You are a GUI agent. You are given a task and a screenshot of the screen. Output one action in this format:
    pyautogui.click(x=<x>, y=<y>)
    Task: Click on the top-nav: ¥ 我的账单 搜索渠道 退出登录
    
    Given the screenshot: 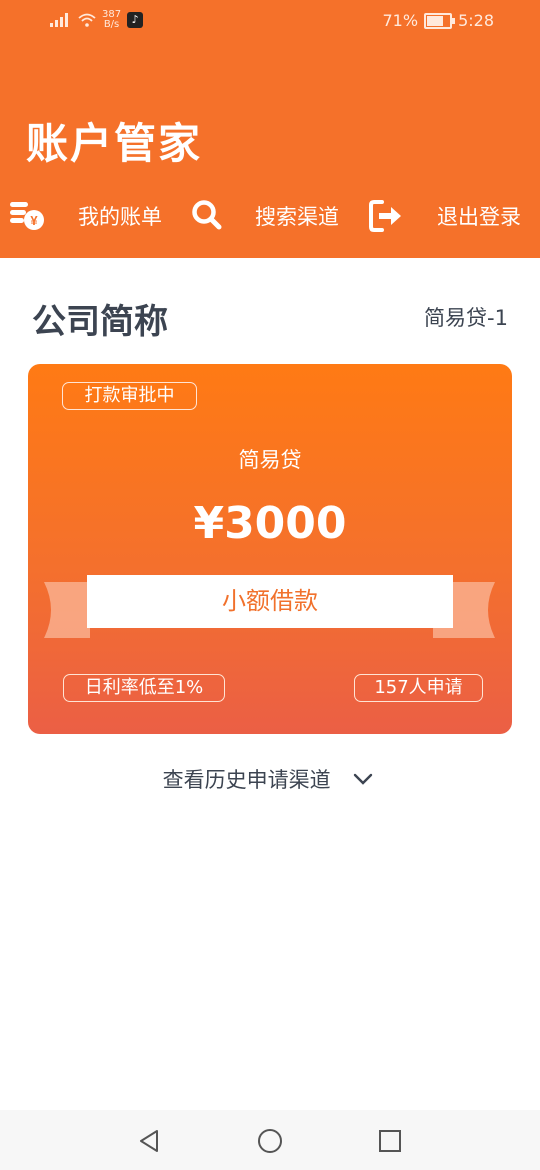 What is the action you would take?
    pyautogui.click(x=270, y=216)
    